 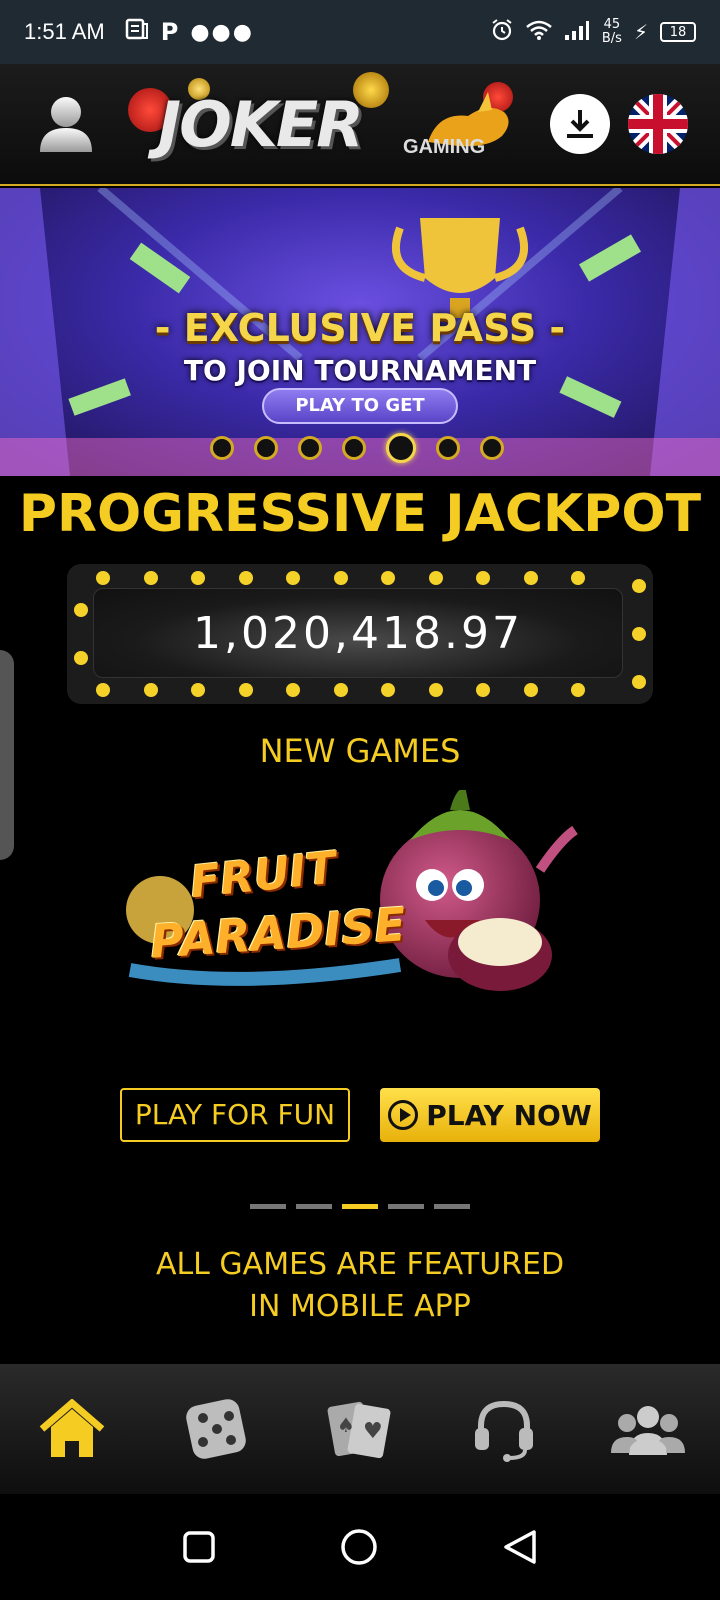 I want to click on bottom-navigation: ♥ ♠, so click(x=360, y=1429).